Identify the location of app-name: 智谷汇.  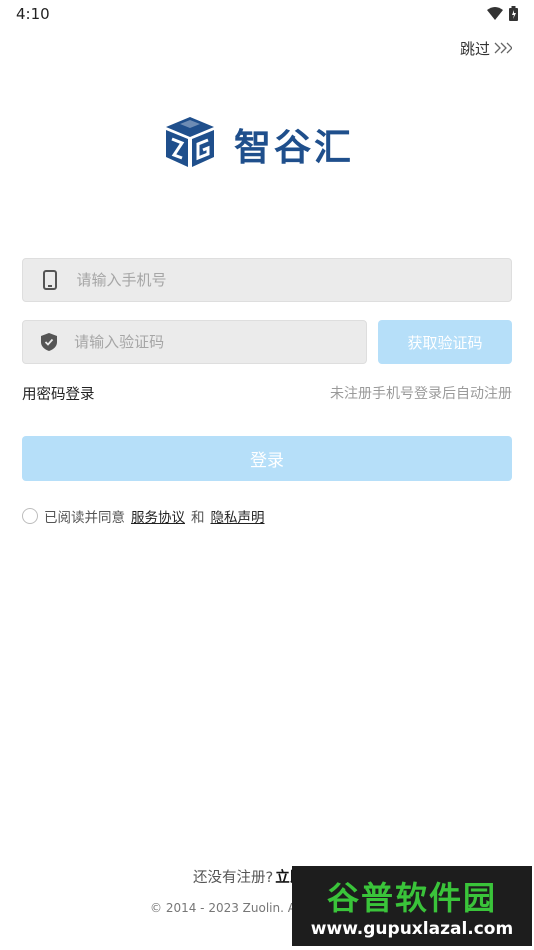
(294, 147).